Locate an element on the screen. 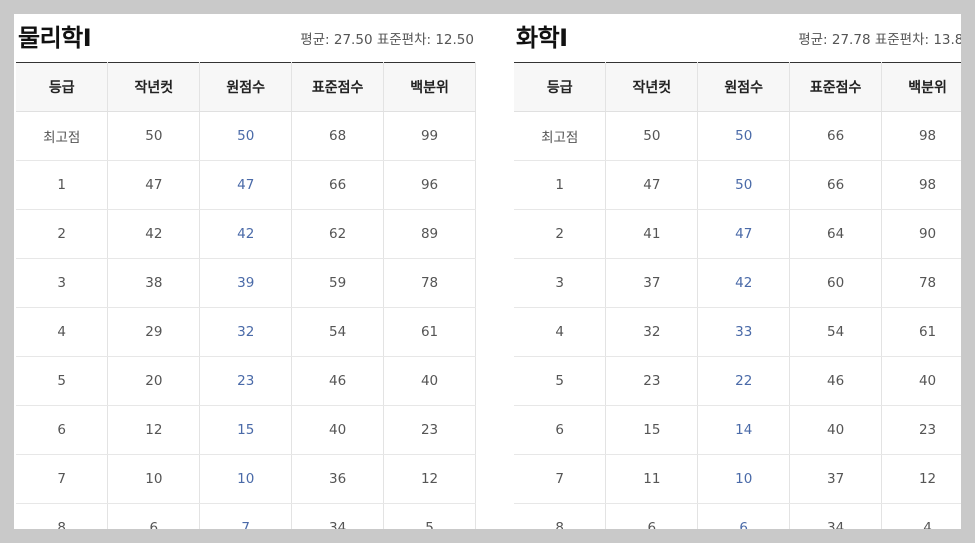 The width and height of the screenshot is (975, 543). table-row: 7 11 10 37 12 is located at coordinates (737, 479).